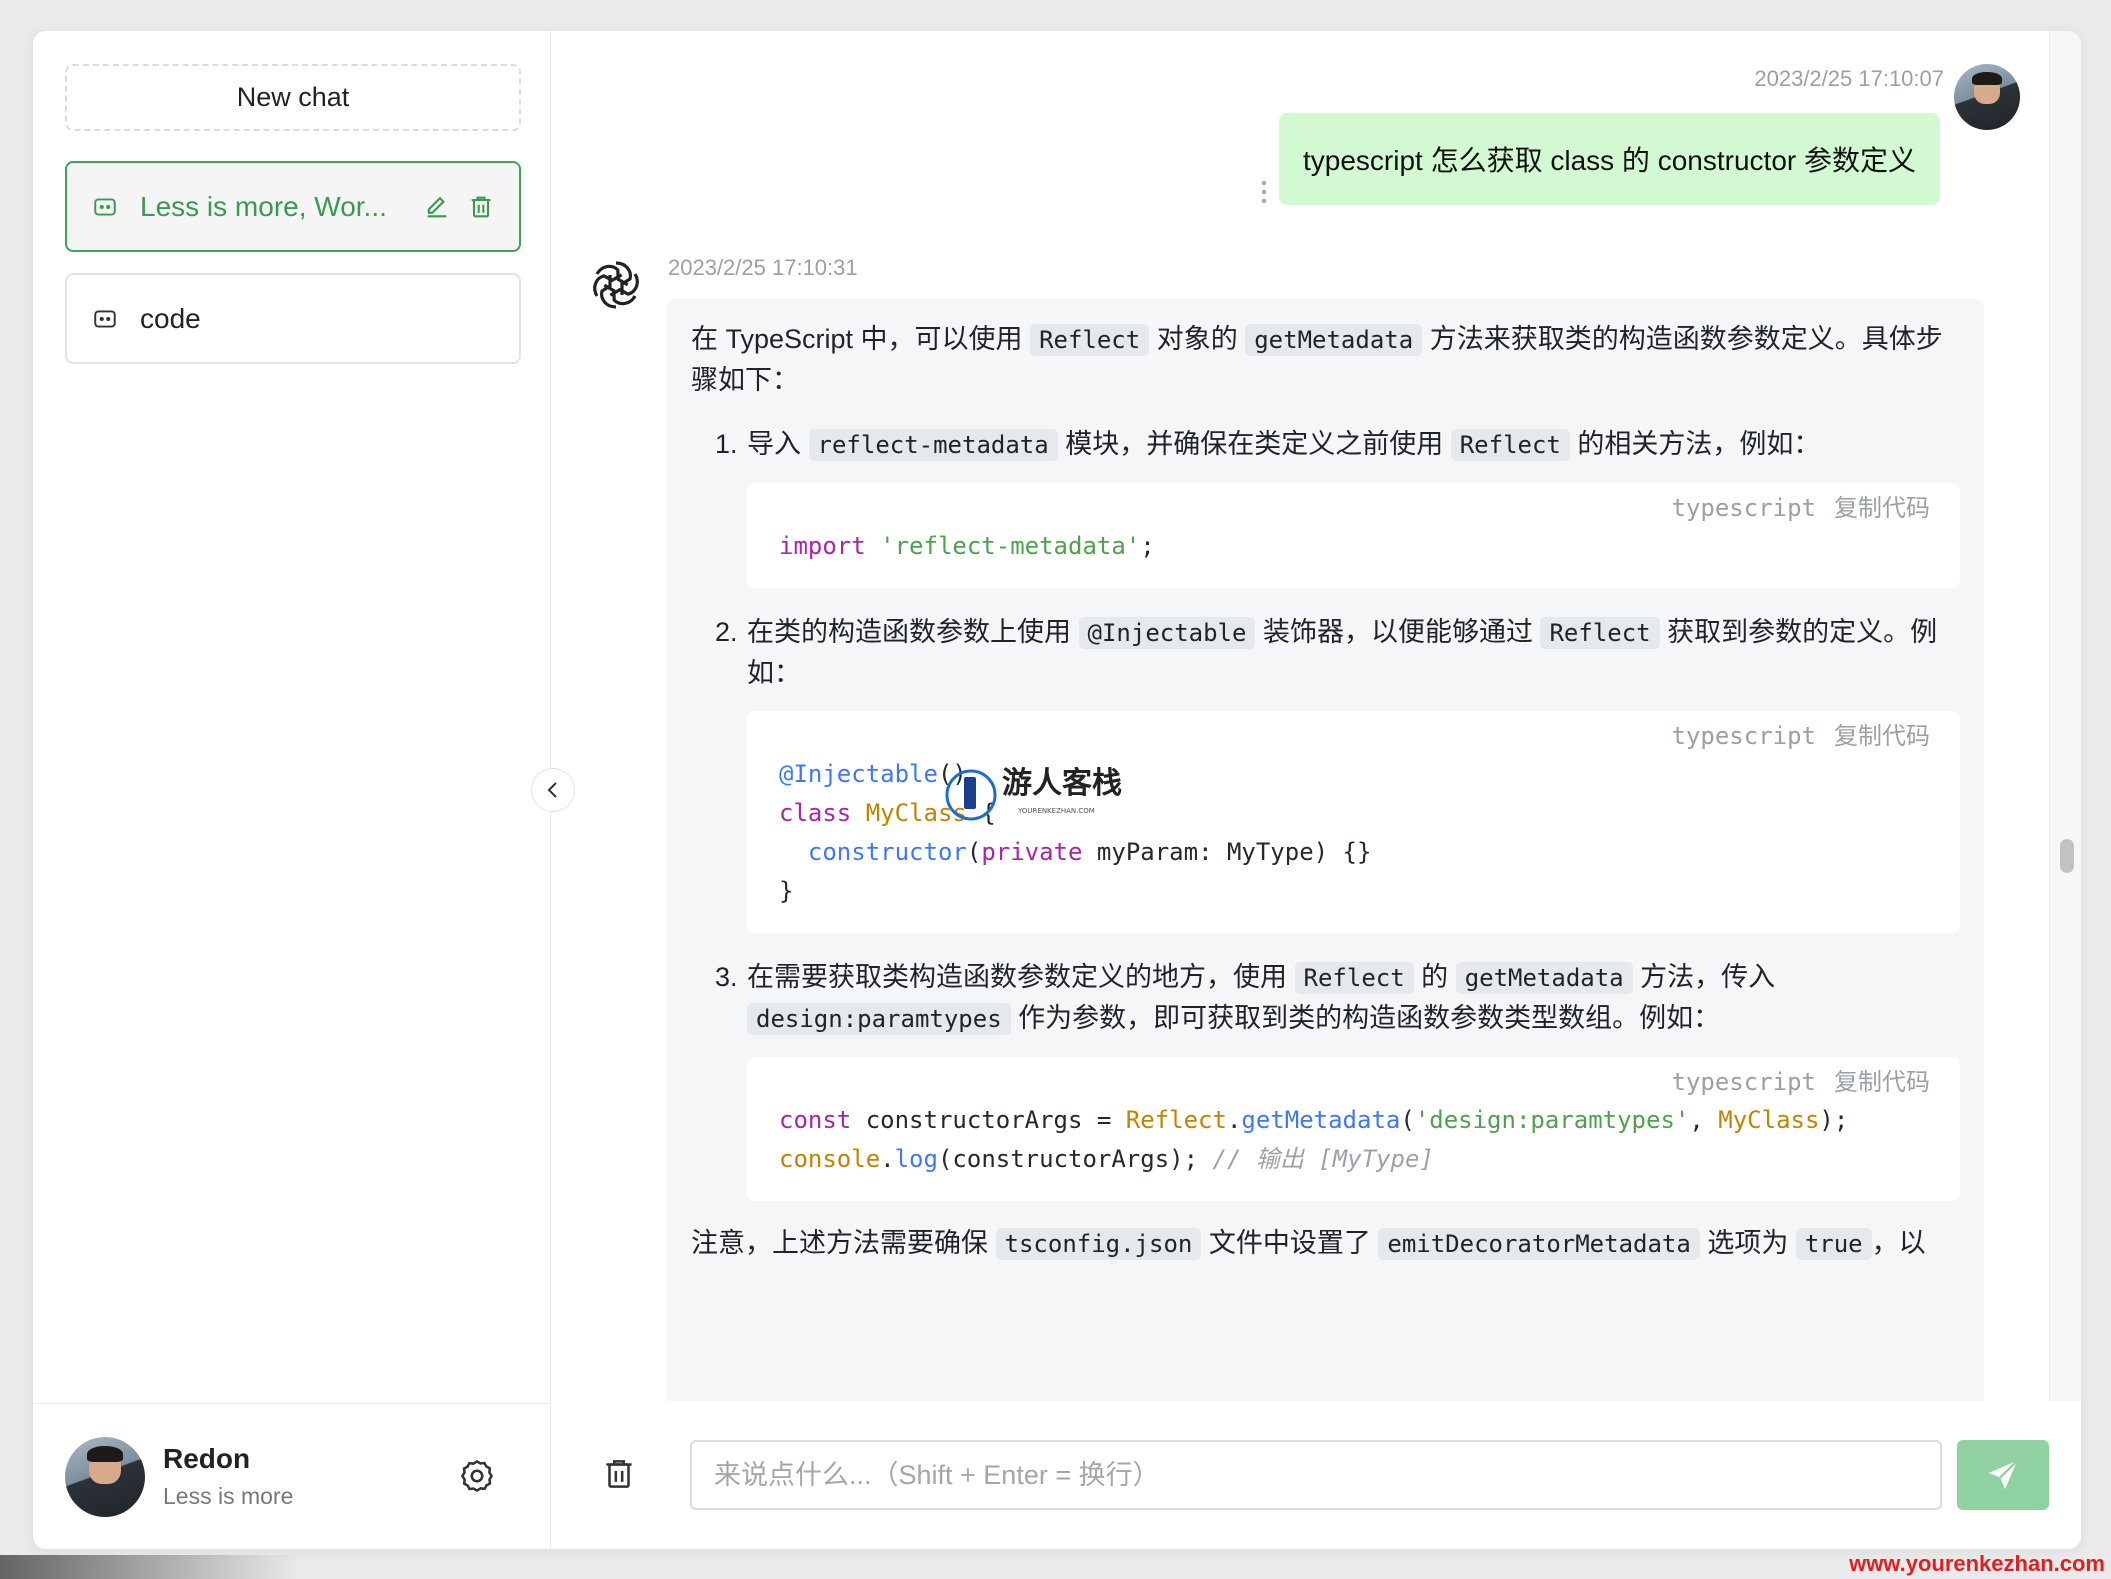 The width and height of the screenshot is (2111, 1579). I want to click on user-panel: Redon Less is more, so click(291, 1476).